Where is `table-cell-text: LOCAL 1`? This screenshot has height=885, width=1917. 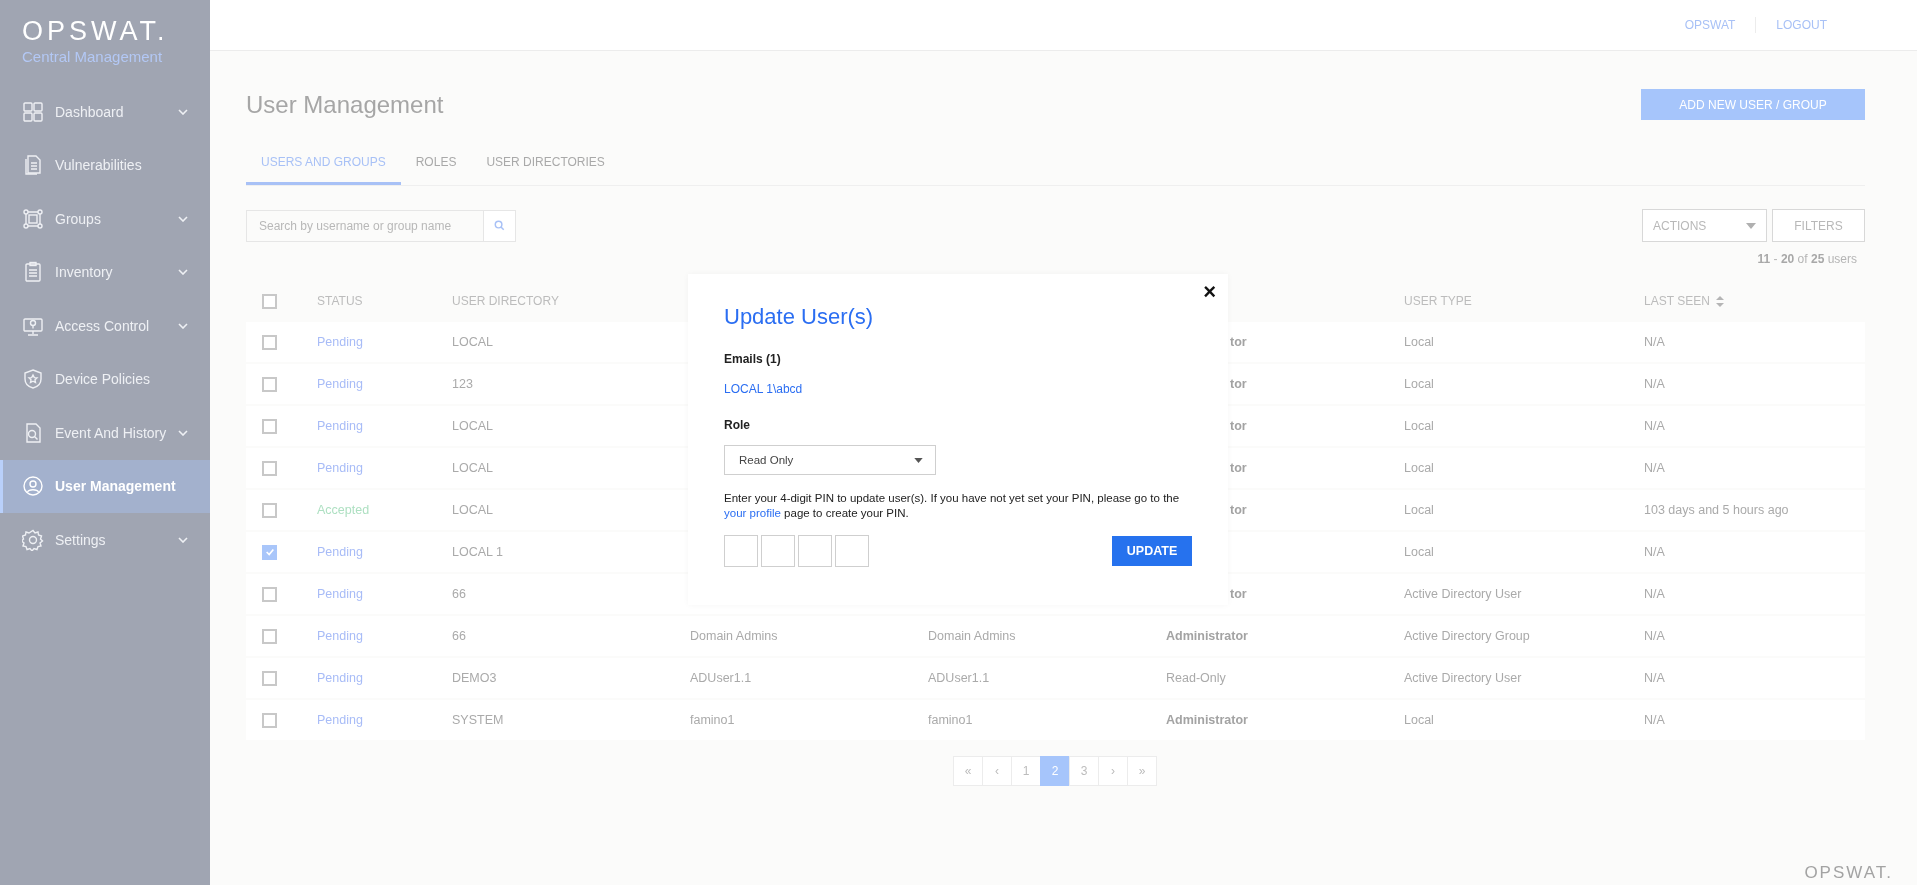 table-cell-text: LOCAL 1 is located at coordinates (478, 552).